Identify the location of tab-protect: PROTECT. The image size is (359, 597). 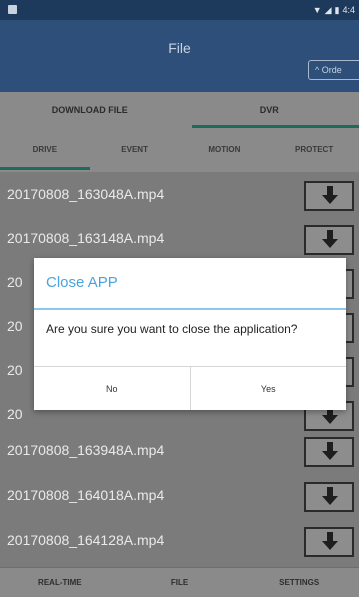
(314, 152).